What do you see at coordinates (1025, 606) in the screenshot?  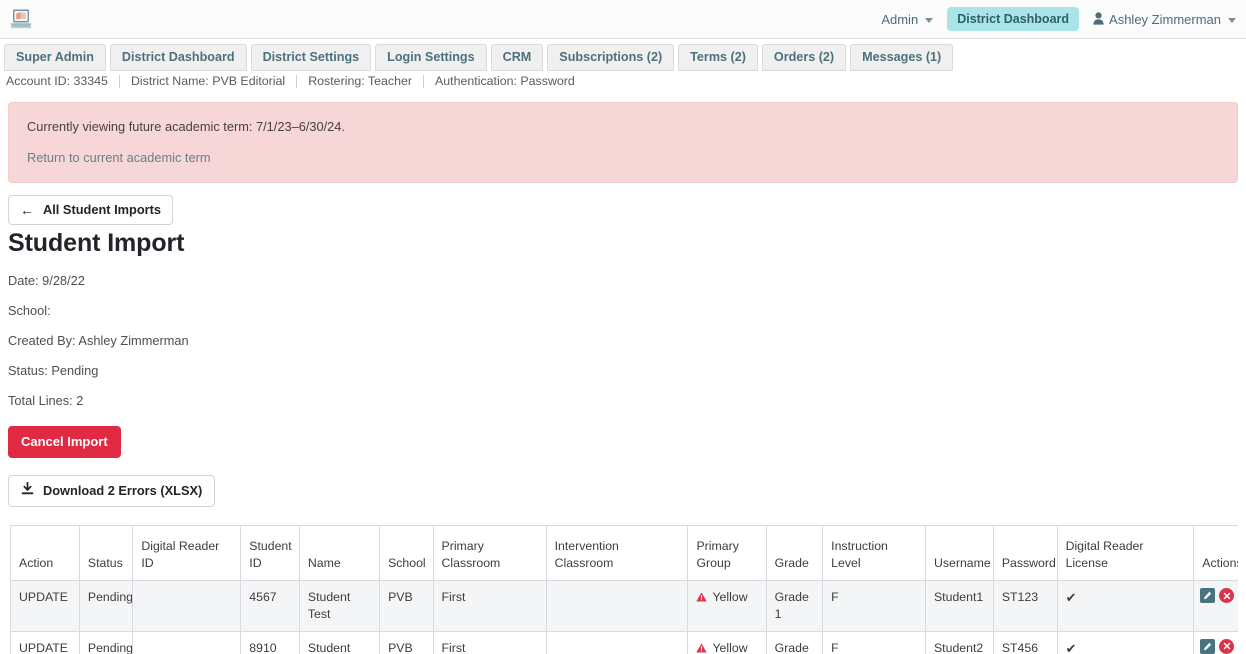 I see `cell-password: ST123` at bounding box center [1025, 606].